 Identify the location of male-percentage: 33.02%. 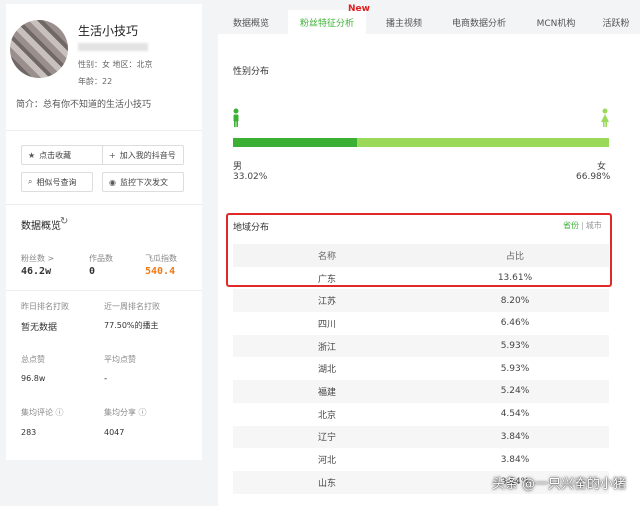
(250, 177).